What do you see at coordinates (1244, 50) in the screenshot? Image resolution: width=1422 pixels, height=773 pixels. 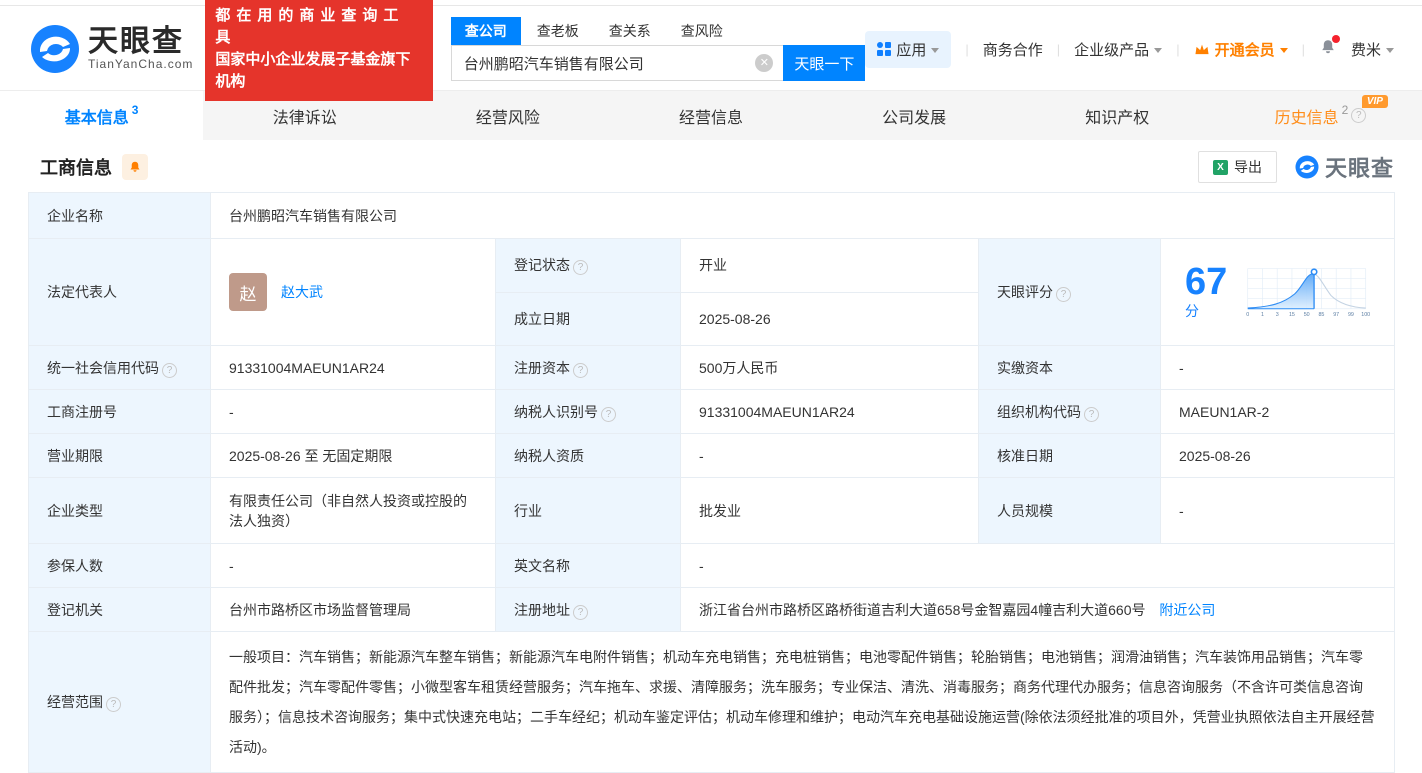 I see `vip-label: 开通会员` at bounding box center [1244, 50].